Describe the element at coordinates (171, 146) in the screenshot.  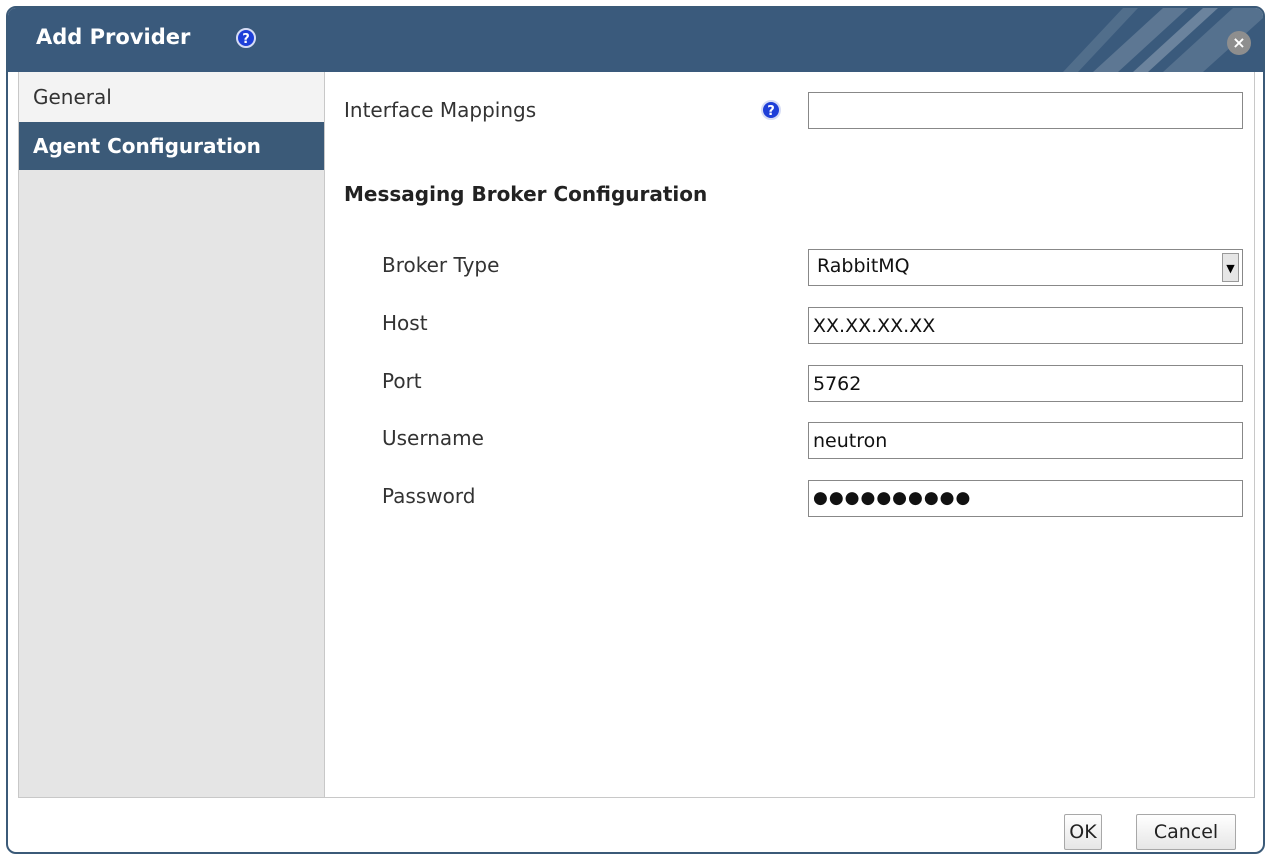
I see `sidebar-item-agent-configuration: Agent Configuration` at that location.